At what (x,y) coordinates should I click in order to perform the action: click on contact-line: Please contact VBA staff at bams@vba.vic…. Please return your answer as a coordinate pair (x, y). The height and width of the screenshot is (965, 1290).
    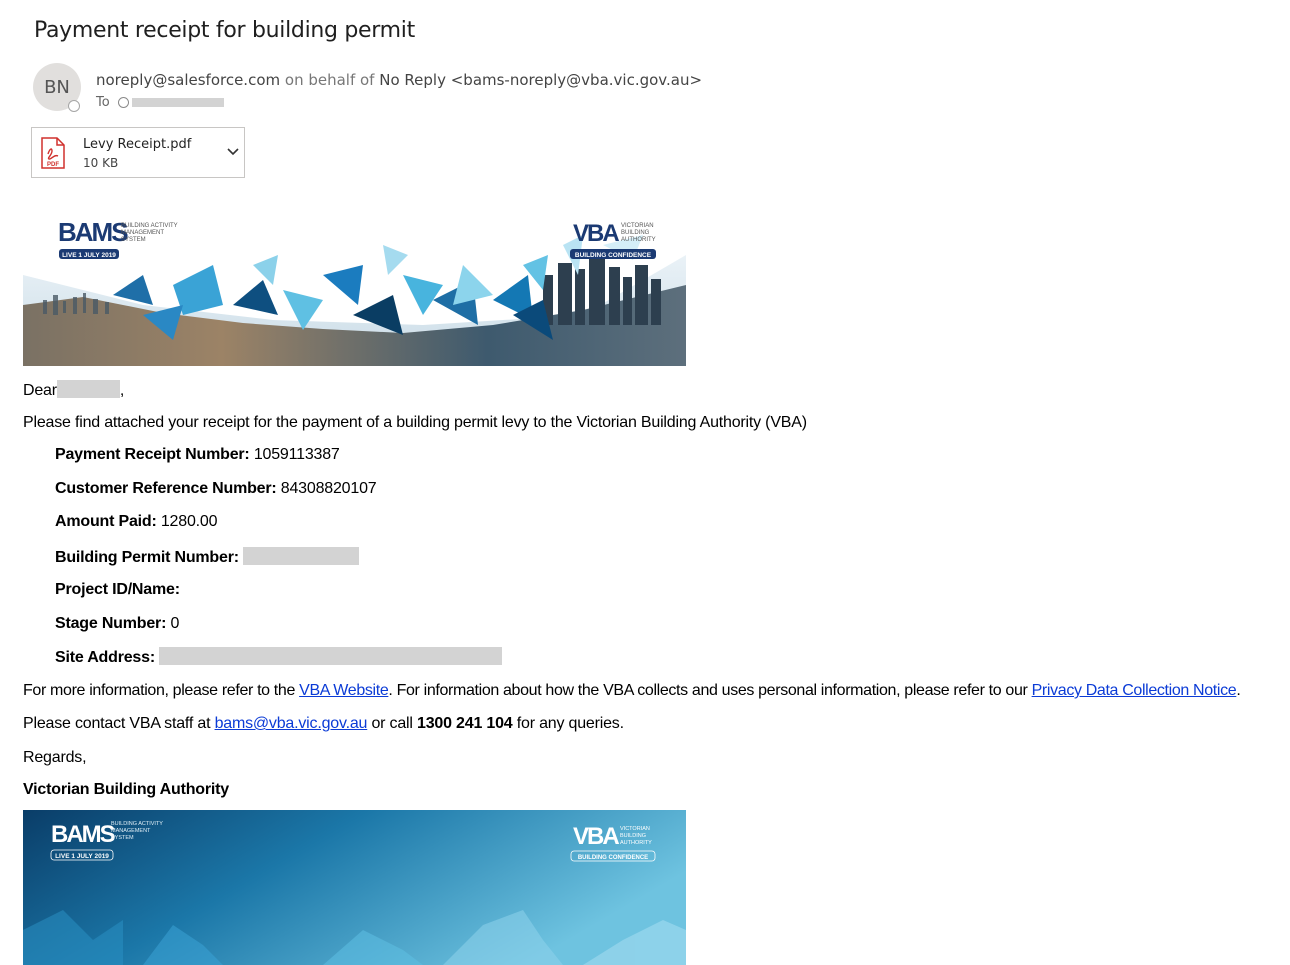
    Looking at the image, I should click on (323, 724).